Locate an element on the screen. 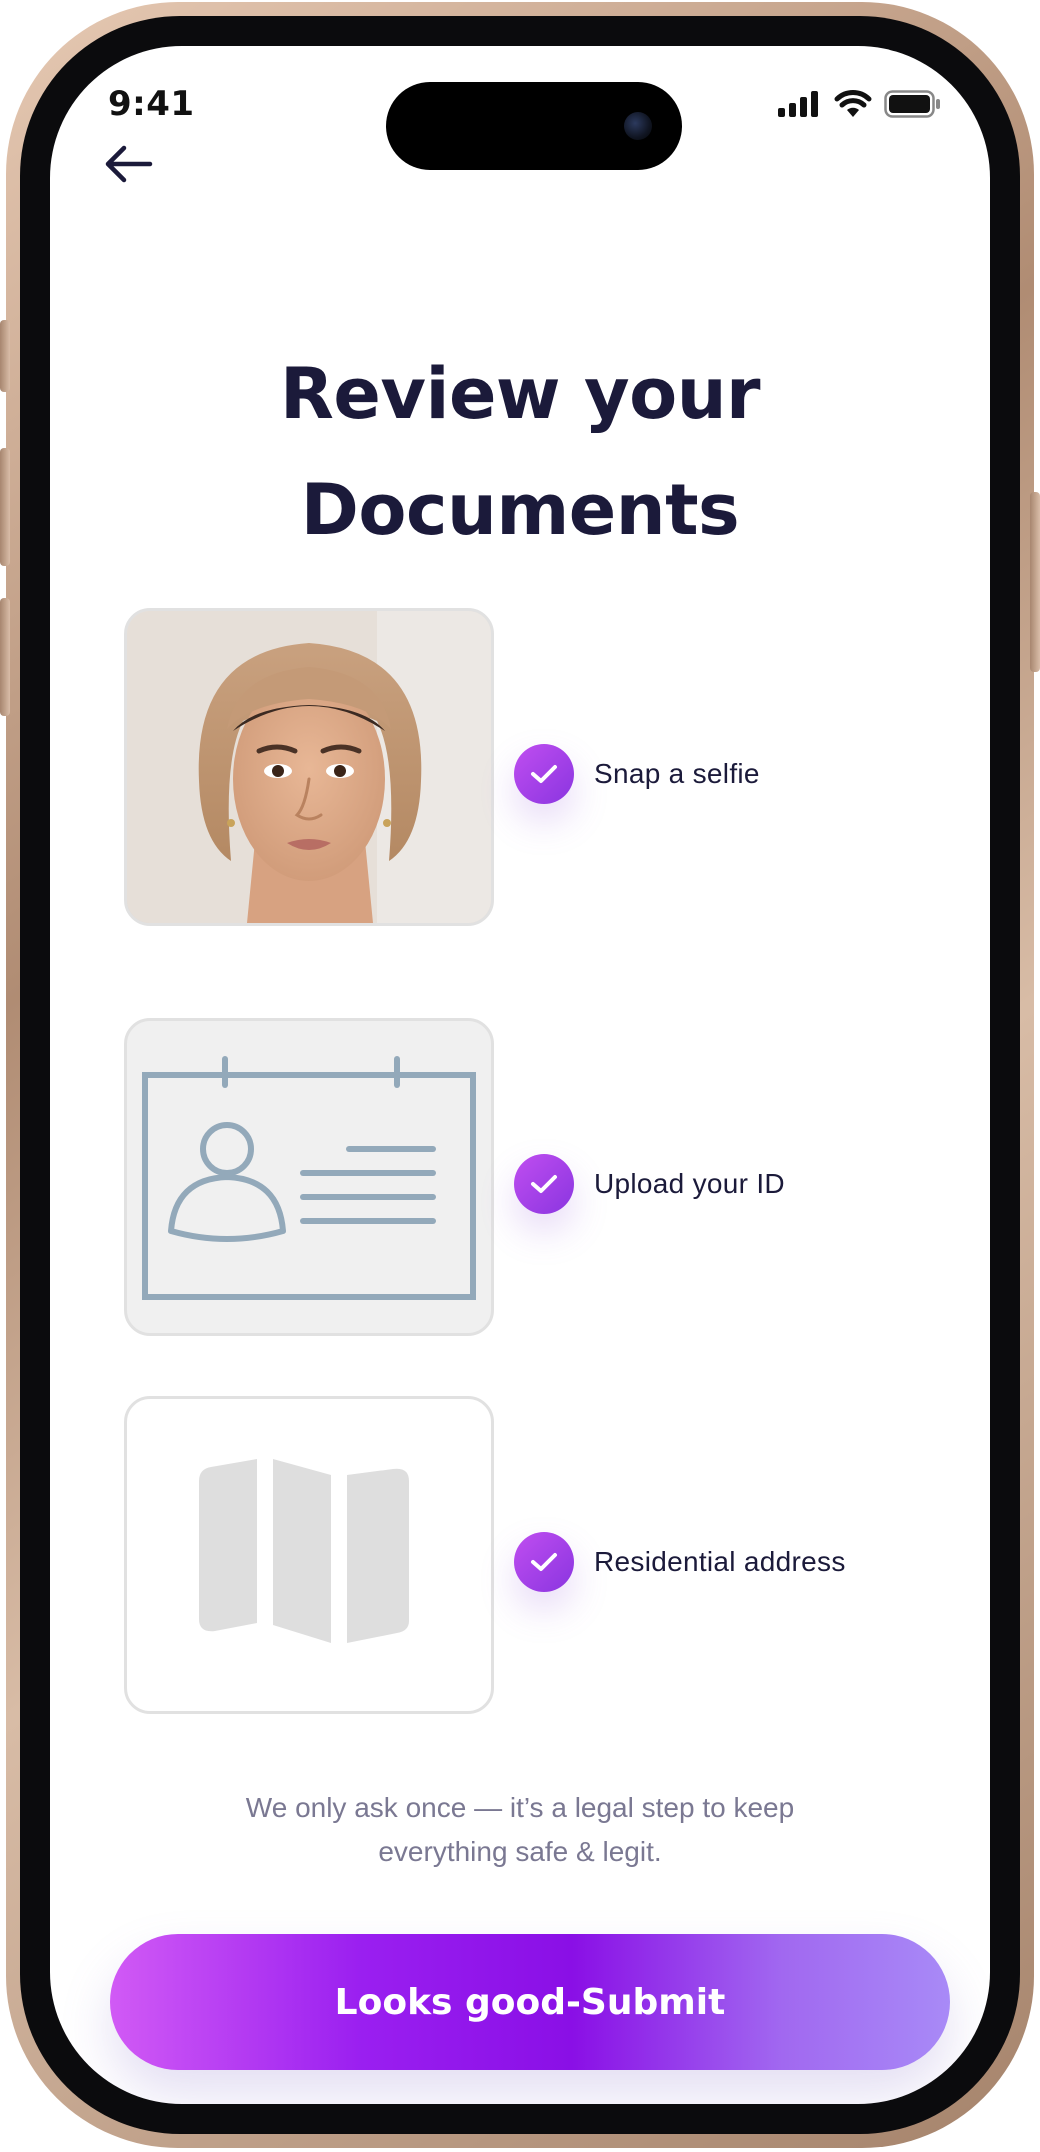 The width and height of the screenshot is (1040, 2152). page-title-line2: Documents is located at coordinates (520, 510).